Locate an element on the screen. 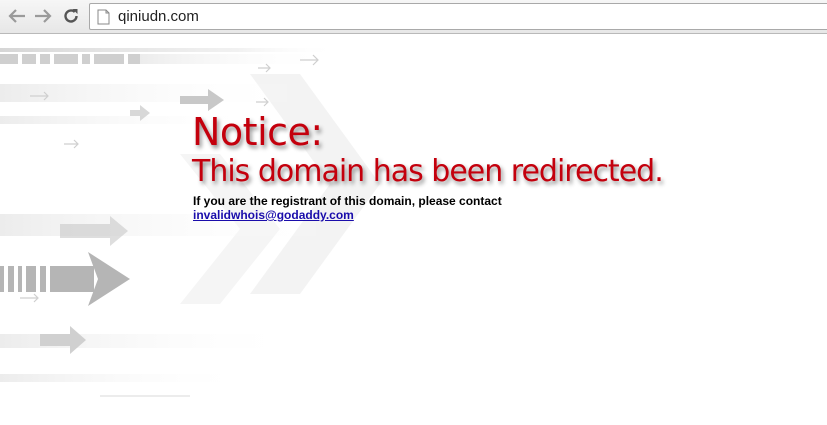  notice-subheading: This domain has been redirected. is located at coordinates (428, 171).